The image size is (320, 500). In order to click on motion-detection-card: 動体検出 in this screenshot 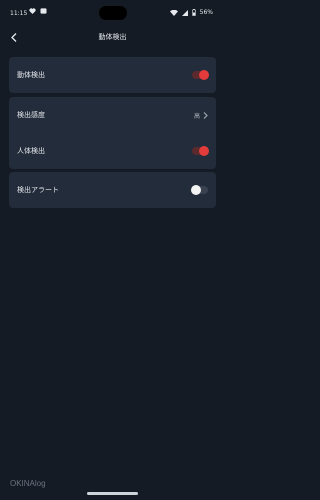, I will do `click(112, 75)`.